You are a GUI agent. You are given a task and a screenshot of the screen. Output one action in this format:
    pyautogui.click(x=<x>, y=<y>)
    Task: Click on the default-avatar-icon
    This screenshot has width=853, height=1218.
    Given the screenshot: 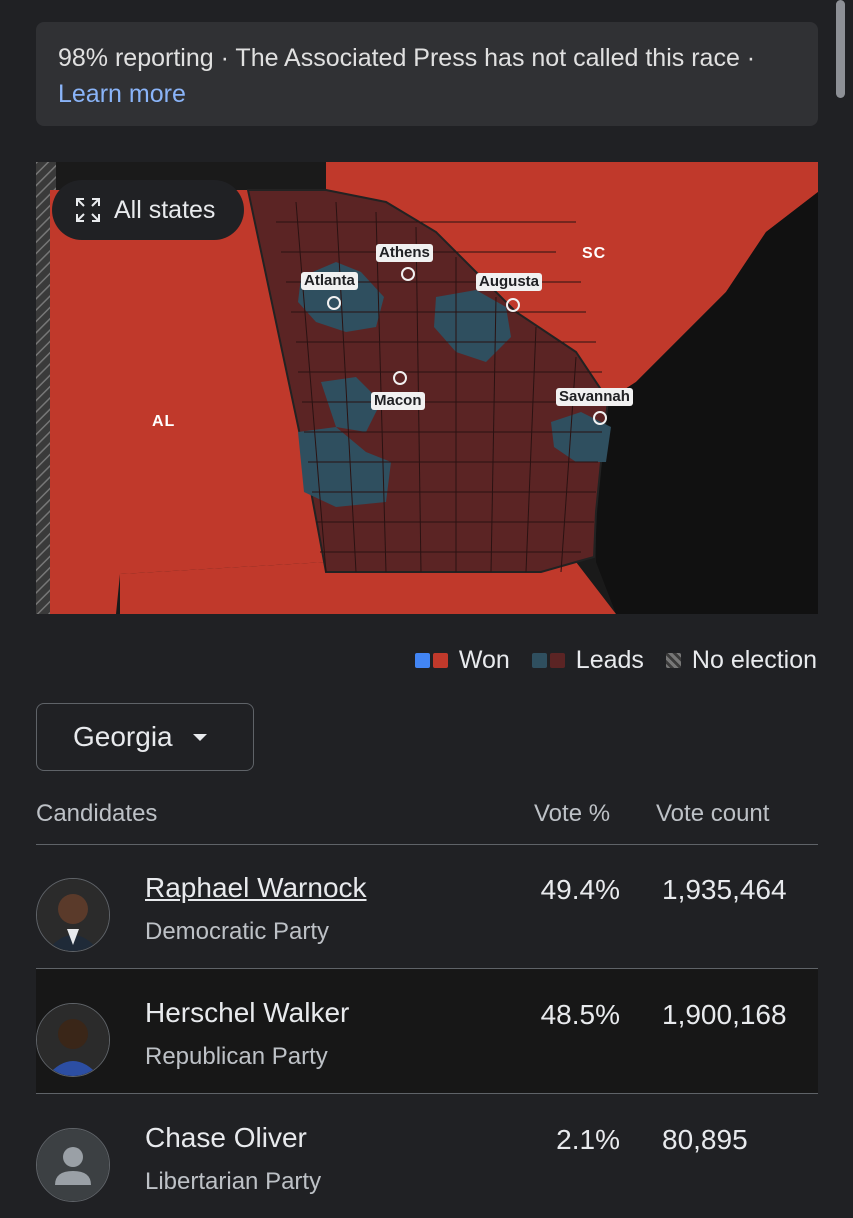 What is the action you would take?
    pyautogui.click(x=73, y=1165)
    